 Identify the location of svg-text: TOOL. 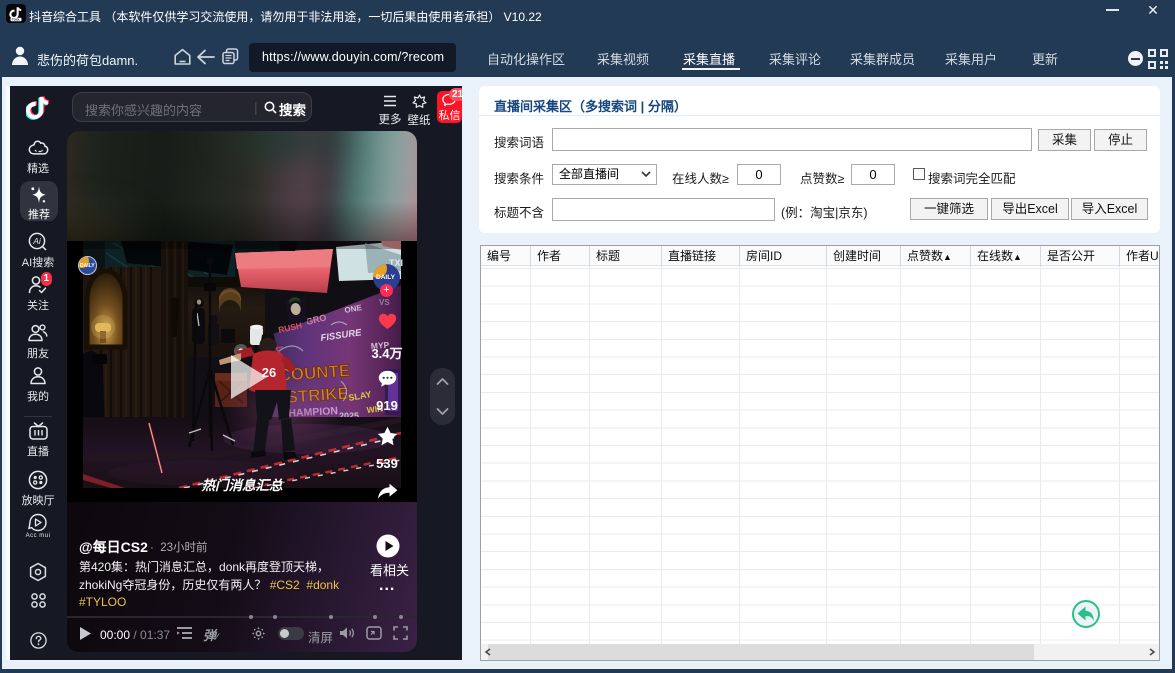
(16, 20).